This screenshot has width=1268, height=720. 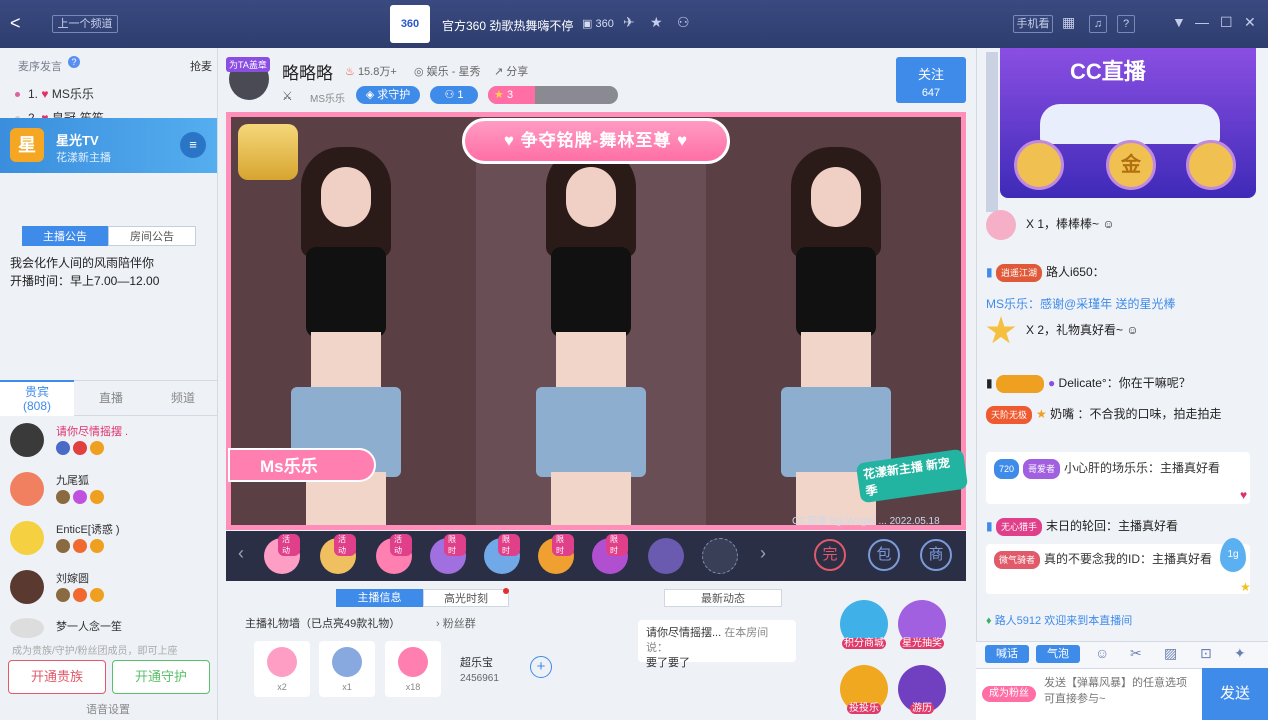 What do you see at coordinates (413, 669) in the screenshot?
I see `wall-gift: x18` at bounding box center [413, 669].